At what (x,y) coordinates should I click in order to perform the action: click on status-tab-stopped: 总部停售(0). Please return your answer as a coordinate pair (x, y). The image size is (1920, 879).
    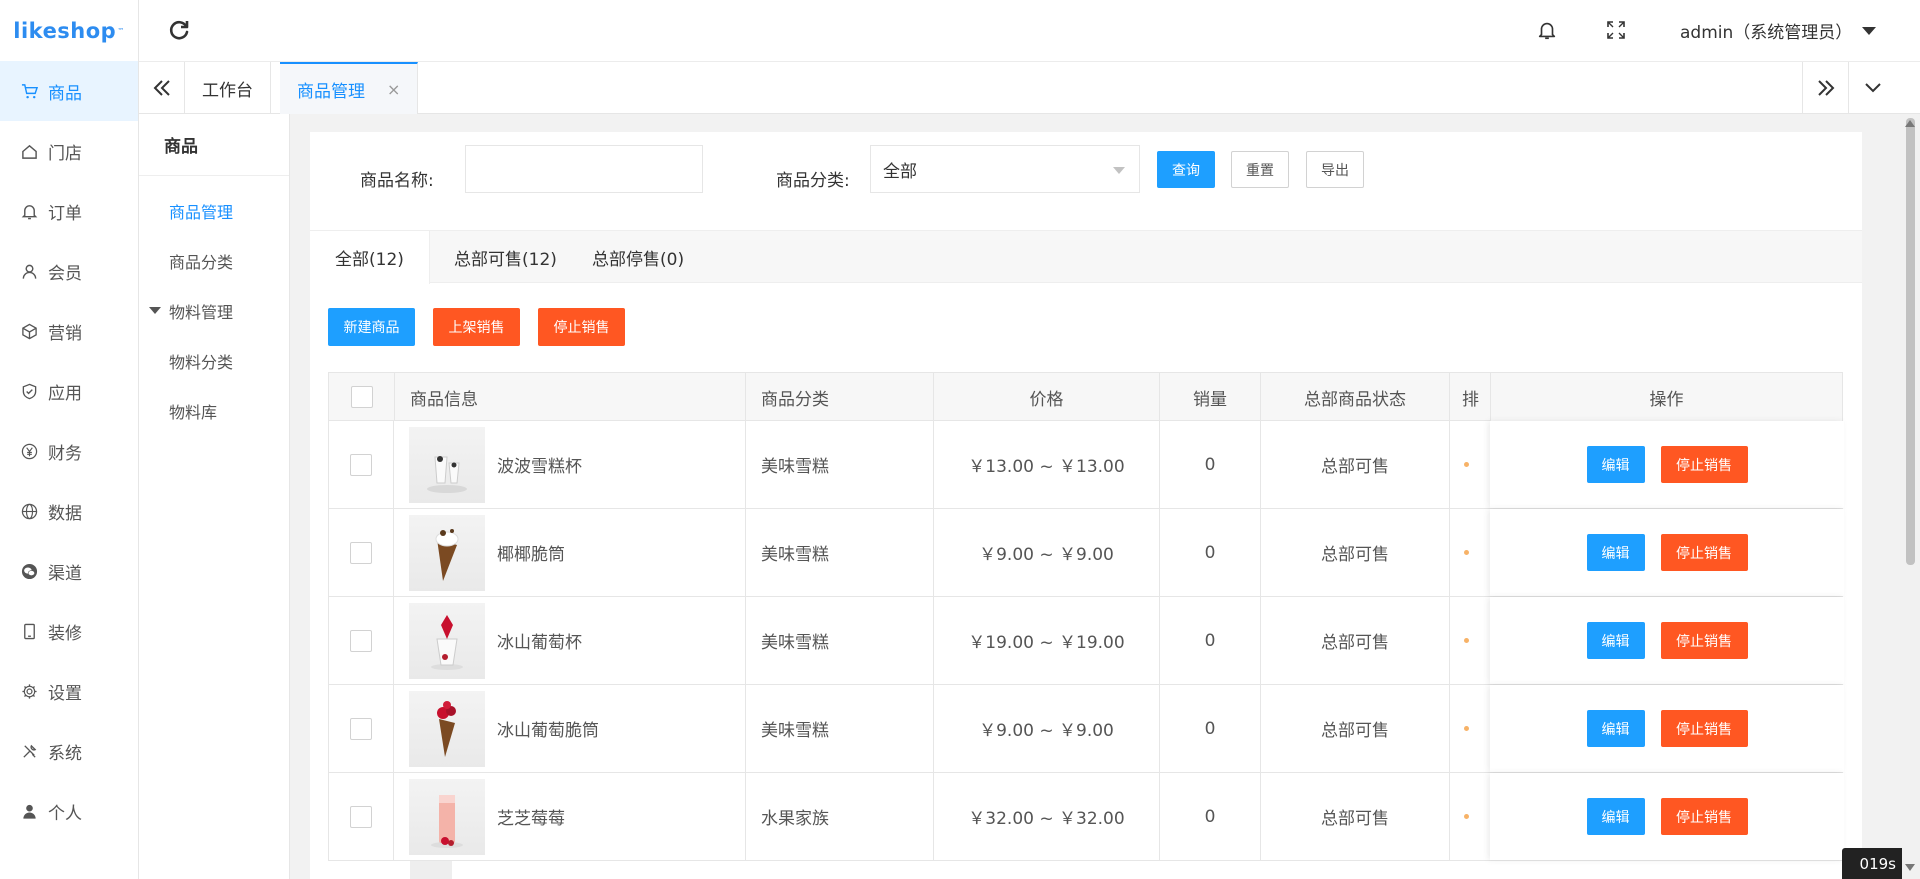
    Looking at the image, I should click on (638, 257).